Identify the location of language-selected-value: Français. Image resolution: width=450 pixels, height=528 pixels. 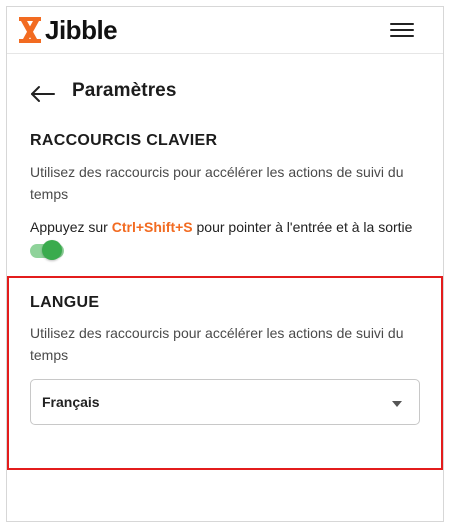
(71, 402).